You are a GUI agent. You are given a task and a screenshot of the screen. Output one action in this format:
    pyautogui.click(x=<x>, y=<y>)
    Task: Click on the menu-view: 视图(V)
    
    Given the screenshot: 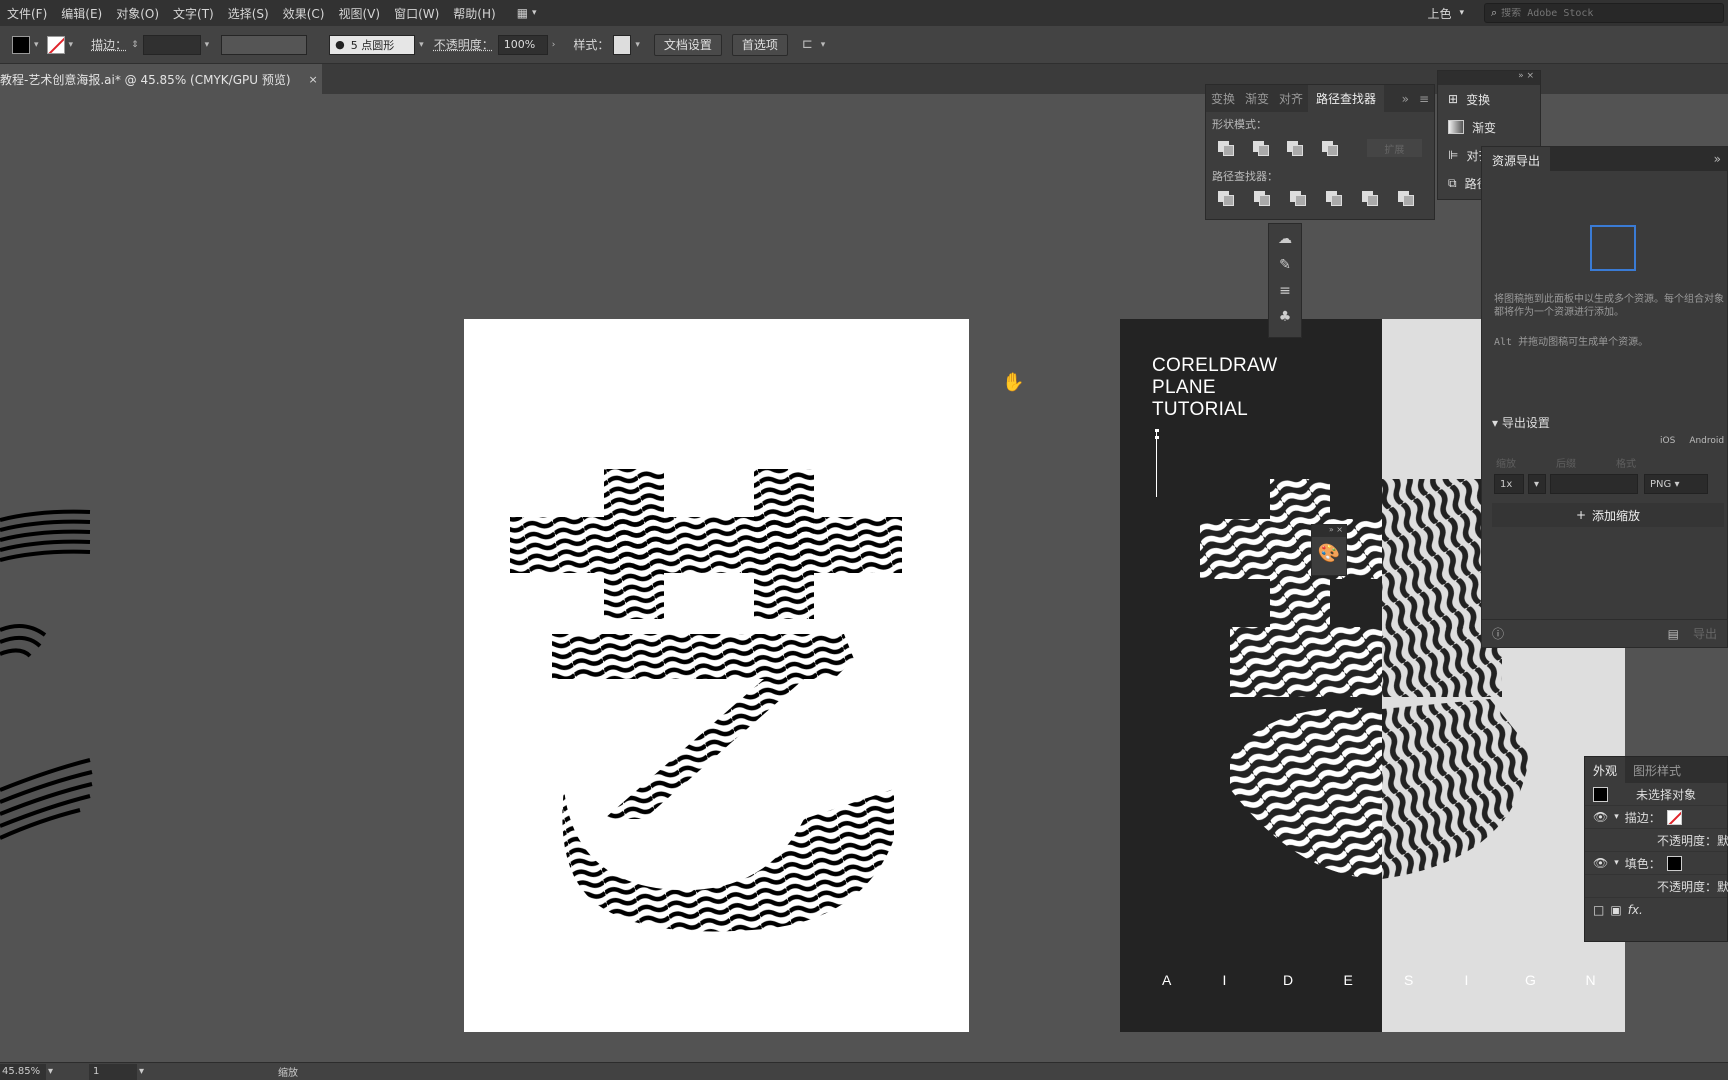 What is the action you would take?
    pyautogui.click(x=359, y=13)
    